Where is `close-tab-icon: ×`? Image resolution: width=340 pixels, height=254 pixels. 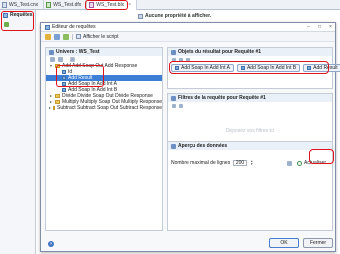 close-tab-icon: × is located at coordinates (129, 5).